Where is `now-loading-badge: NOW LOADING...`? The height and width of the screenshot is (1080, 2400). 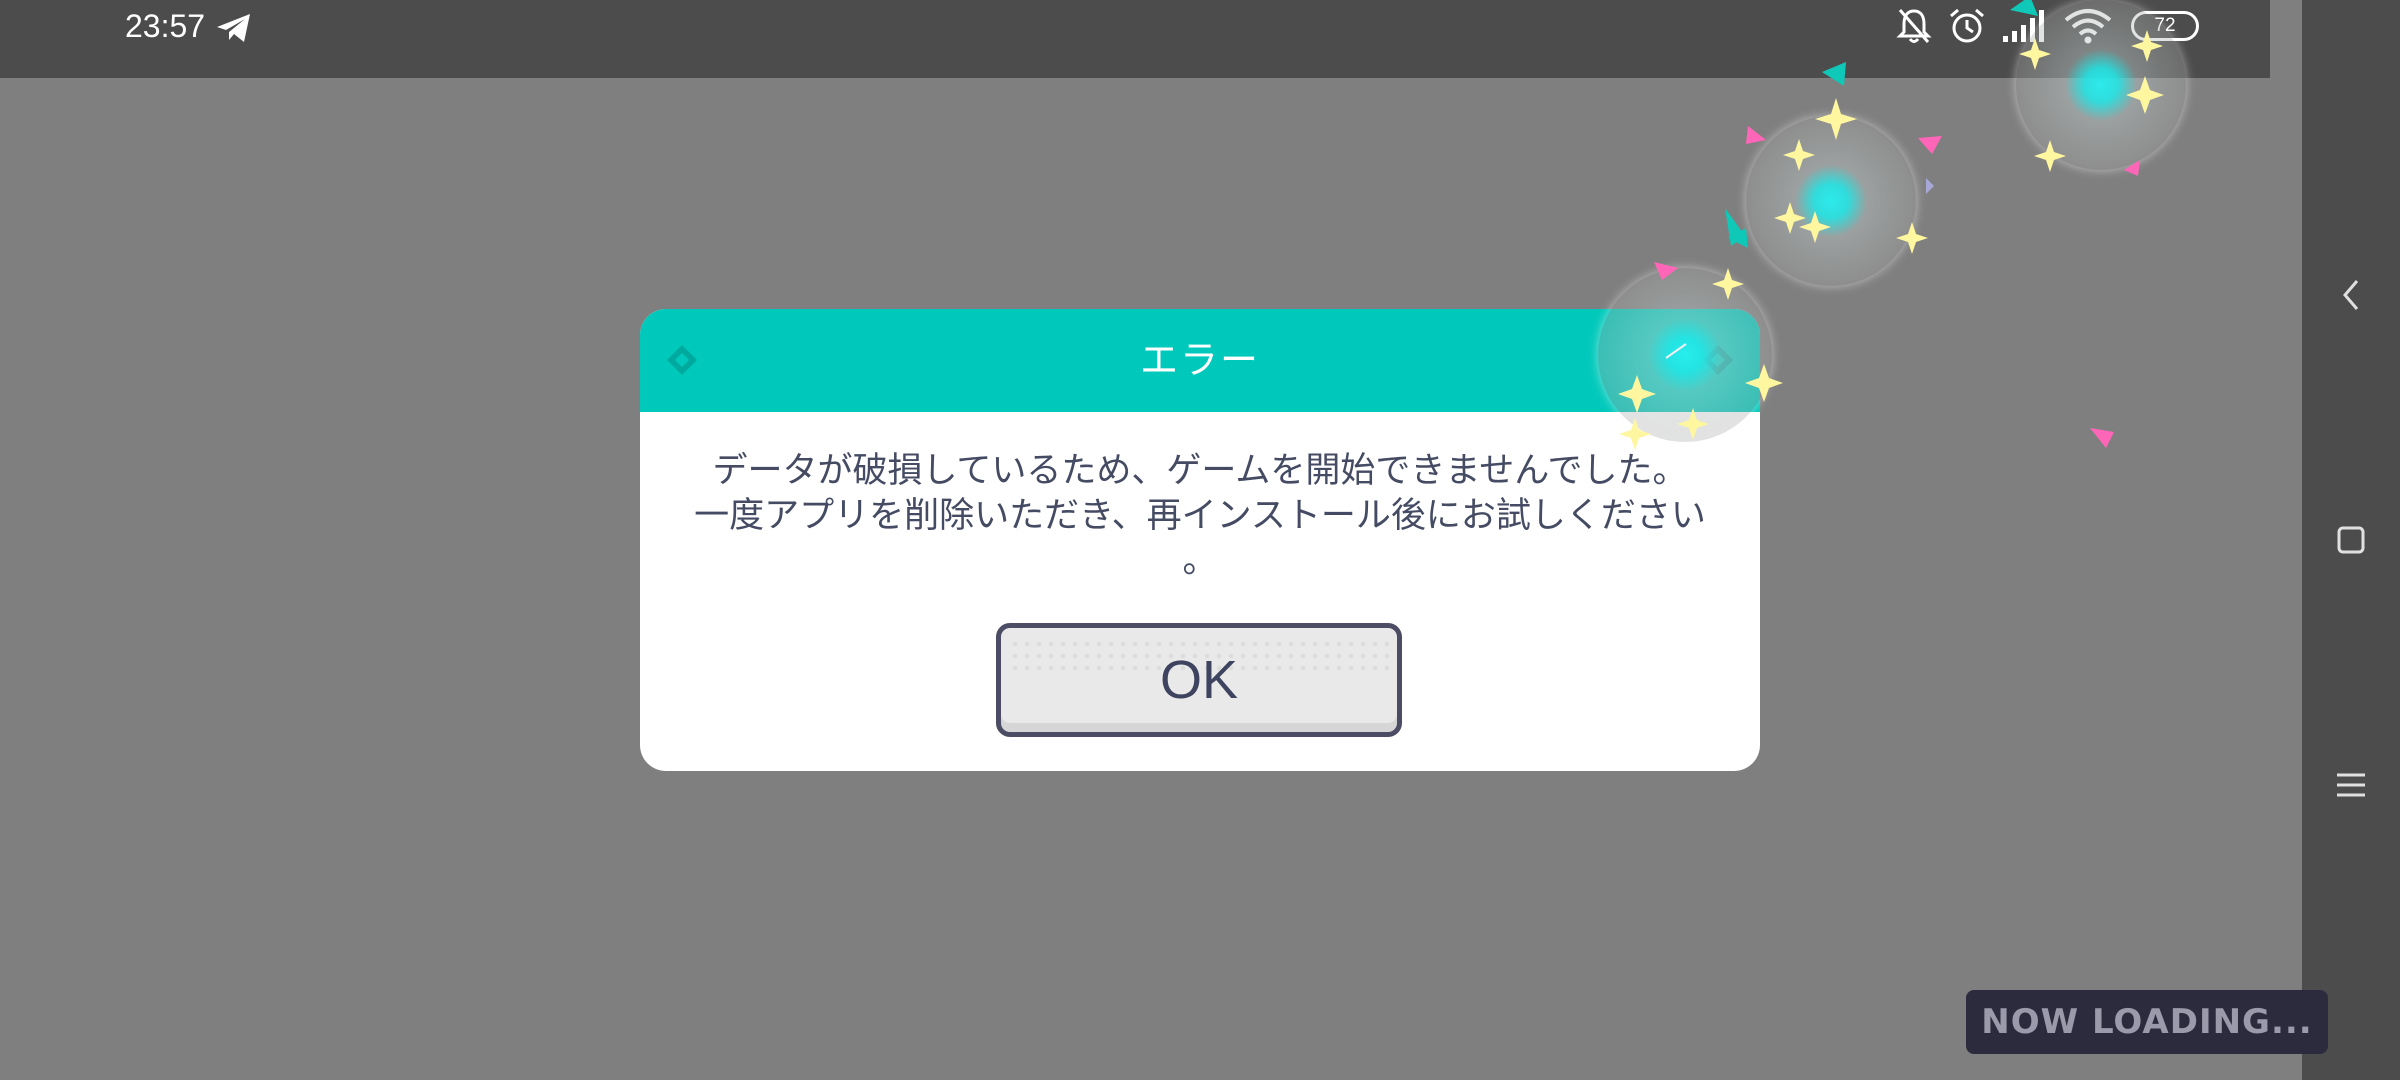
now-loading-badge: NOW LOADING... is located at coordinates (2147, 1022).